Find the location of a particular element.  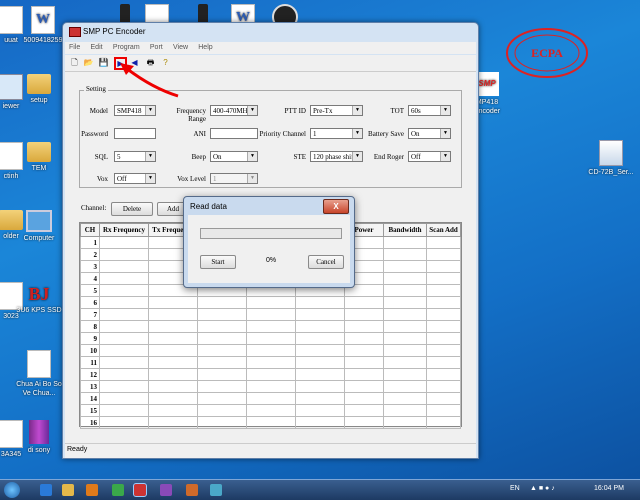

frequency-range-select: 400-470MHz ▼ is located at coordinates (234, 110).